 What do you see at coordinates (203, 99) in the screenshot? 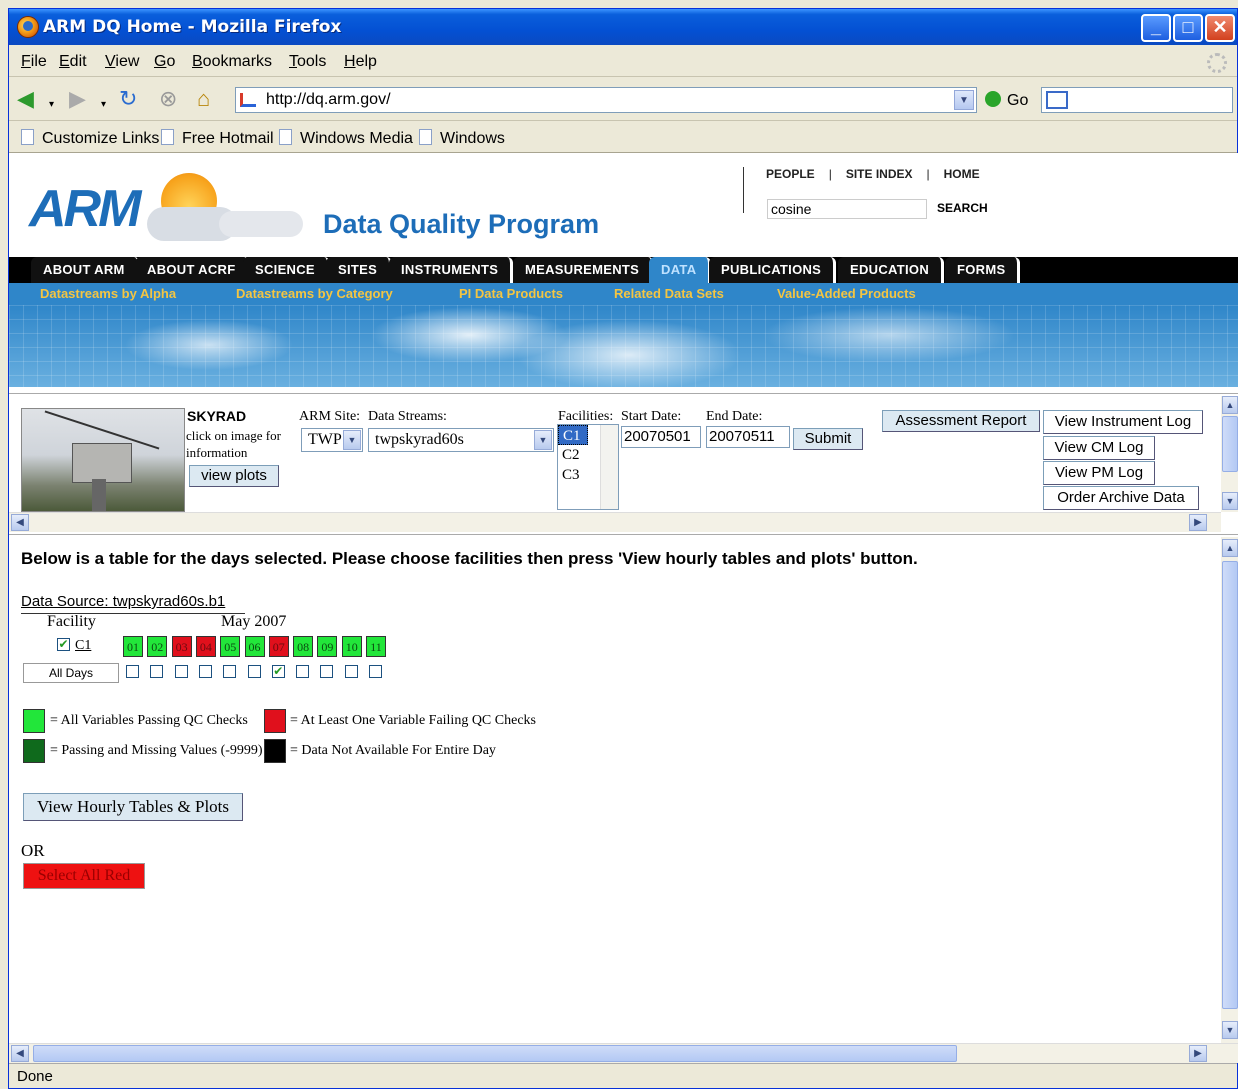
I see `home-icon: ⌂` at bounding box center [203, 99].